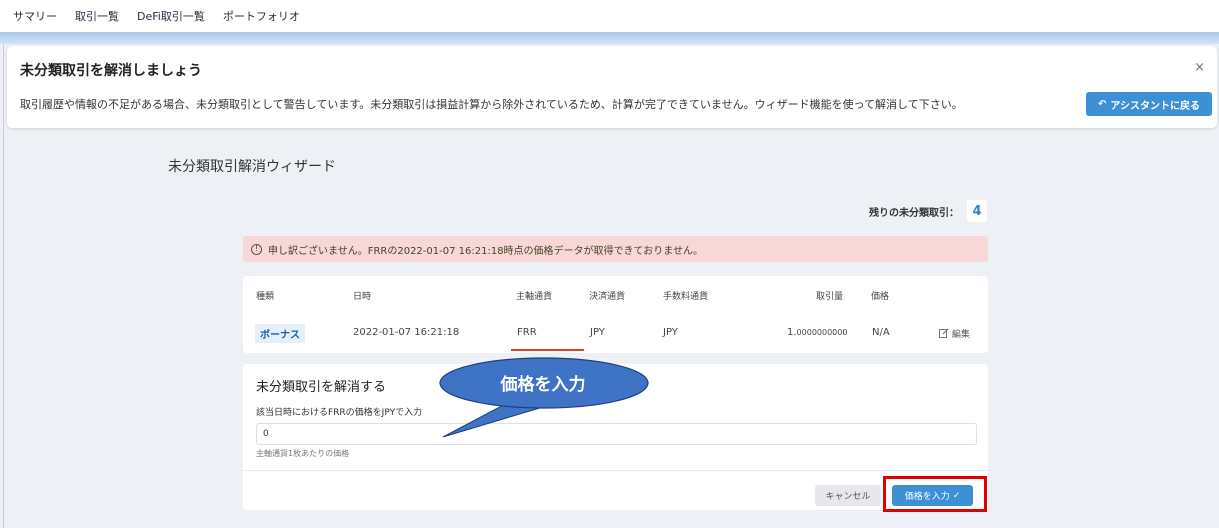 This screenshot has height=528, width=1219. Describe the element at coordinates (280, 333) in the screenshot. I see `type-badge: ボーナス` at that location.